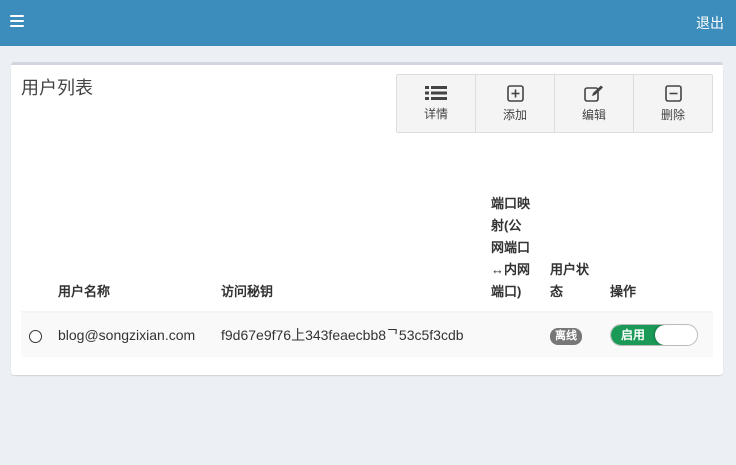 This screenshot has width=736, height=465. I want to click on status-cell: 离线, so click(572, 334).